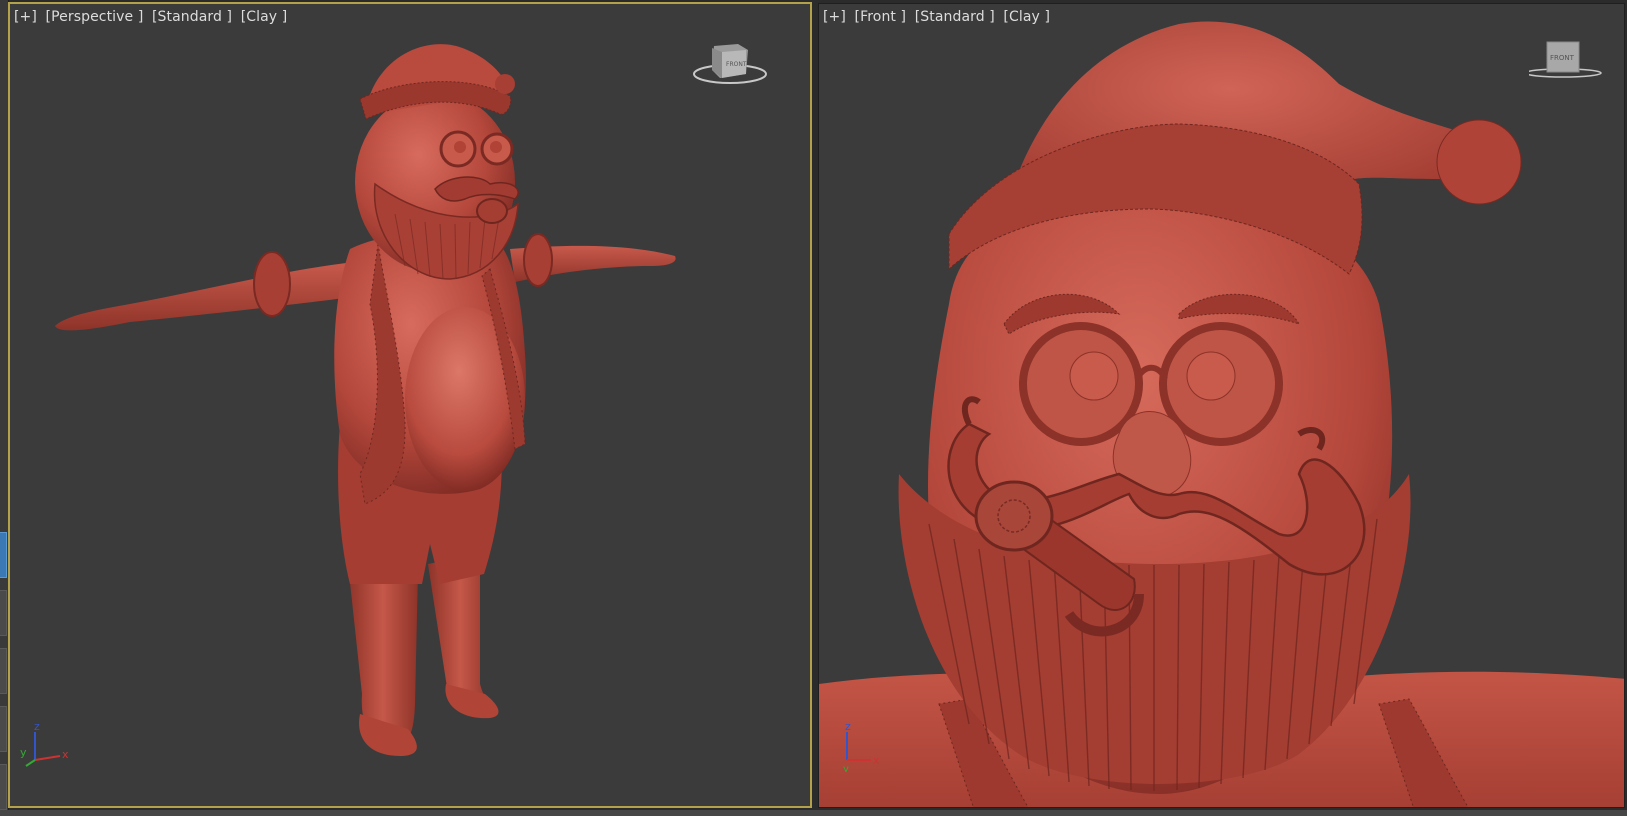  I want to click on viewport-label: [+] [Front ] [Standard ] [Clay ], so click(938, 17).